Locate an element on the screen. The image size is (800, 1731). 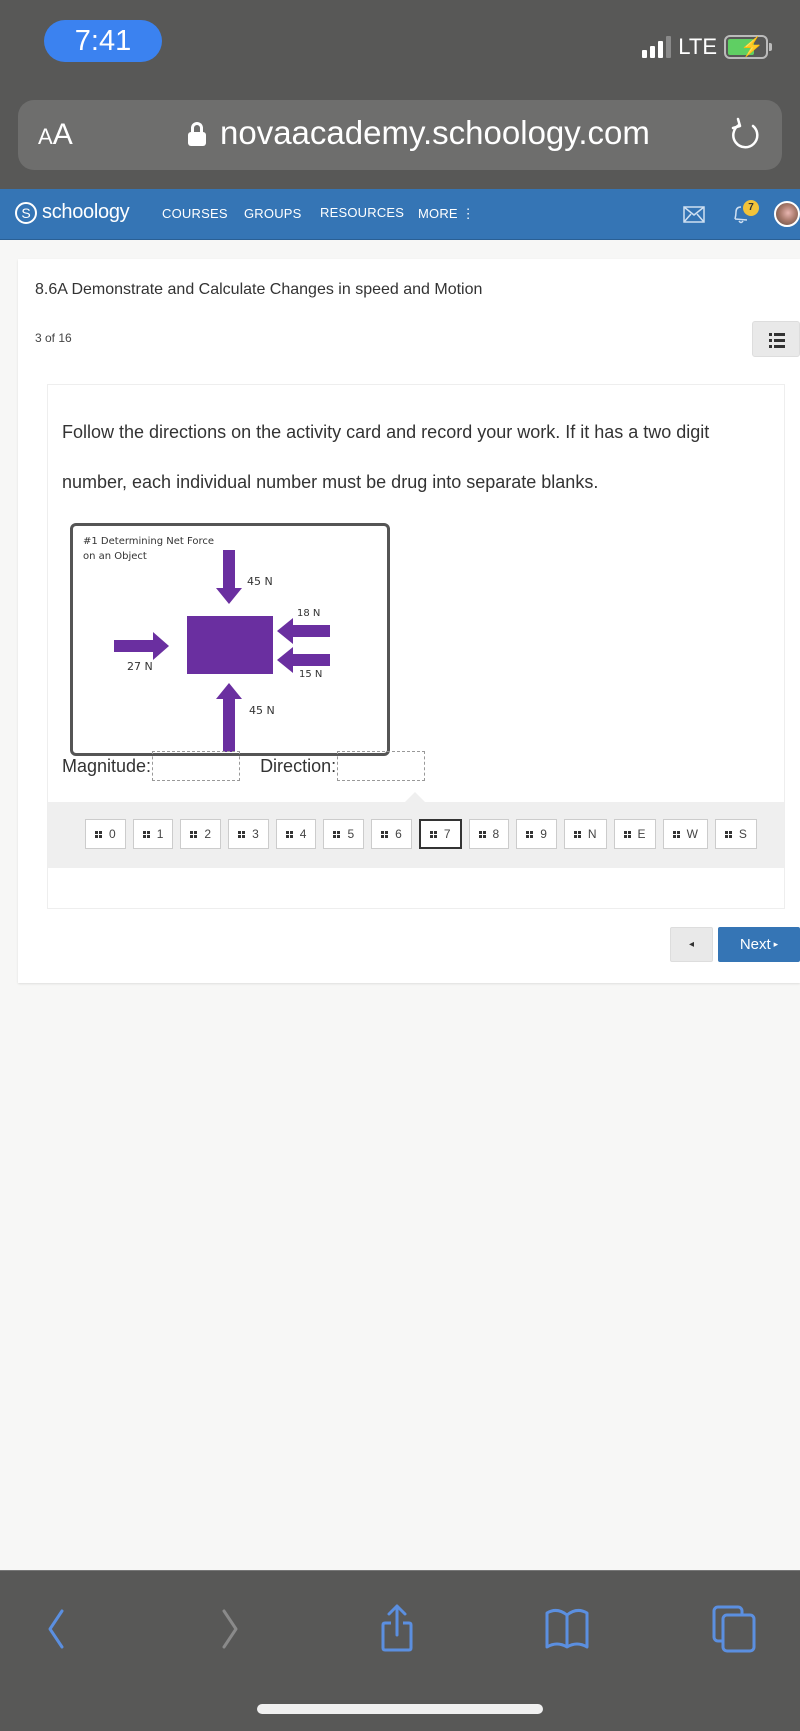
chip-label: S is located at coordinates (742, 834).